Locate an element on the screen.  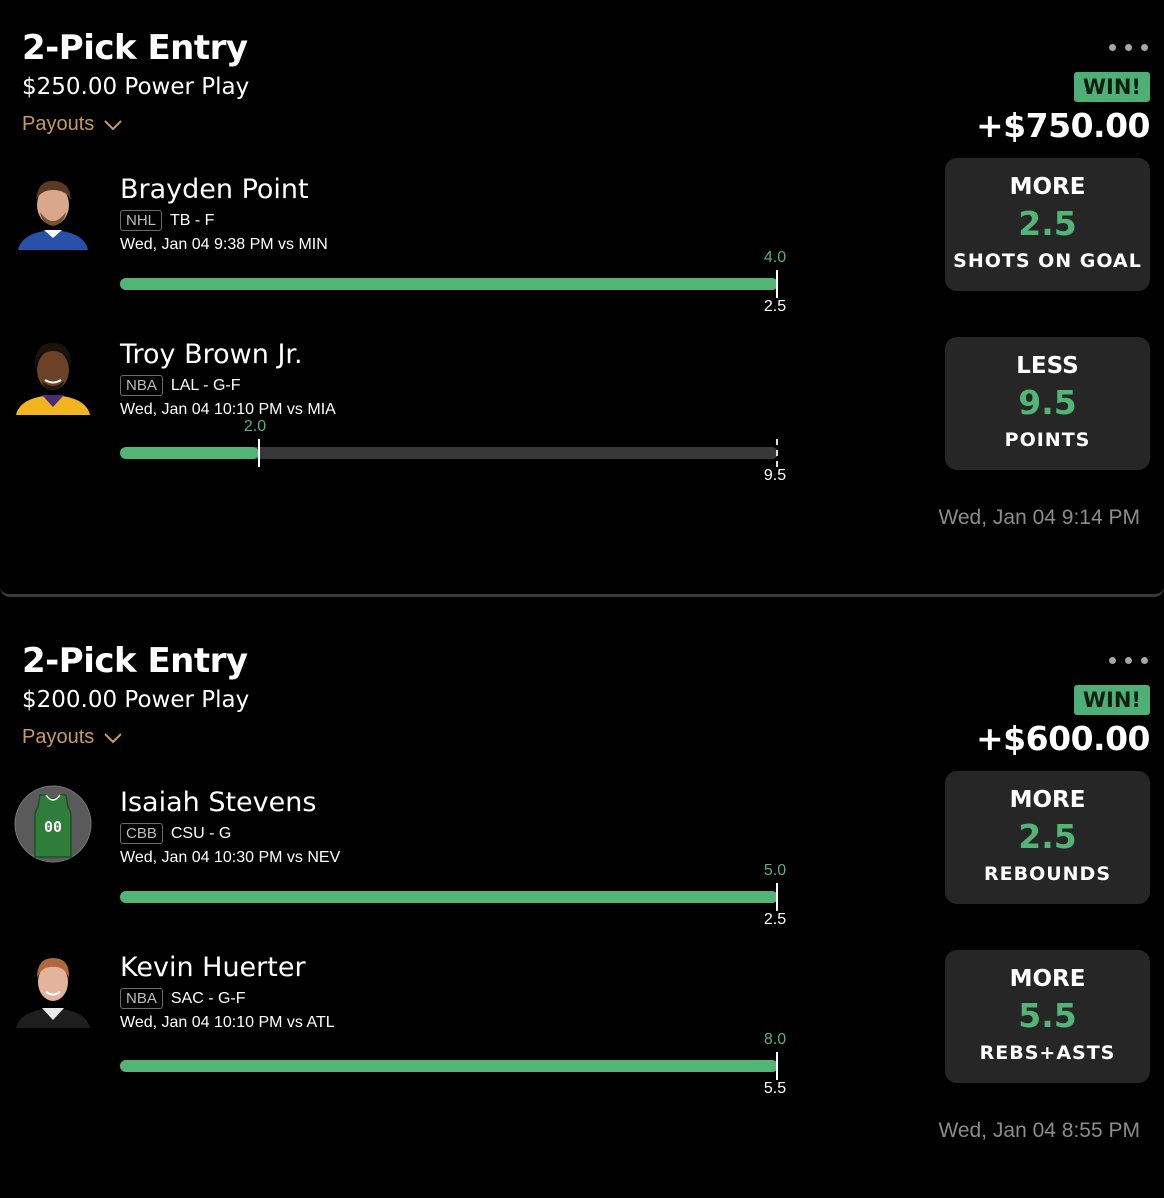
actual-marker is located at coordinates (259, 453).